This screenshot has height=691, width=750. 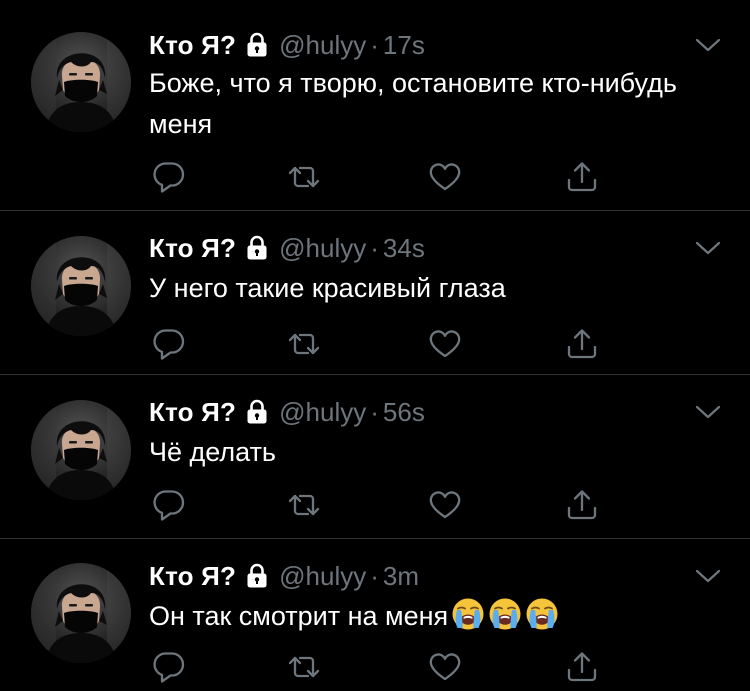 I want to click on tweet-header: Кто Я? @hulyy · 34s, so click(x=287, y=248).